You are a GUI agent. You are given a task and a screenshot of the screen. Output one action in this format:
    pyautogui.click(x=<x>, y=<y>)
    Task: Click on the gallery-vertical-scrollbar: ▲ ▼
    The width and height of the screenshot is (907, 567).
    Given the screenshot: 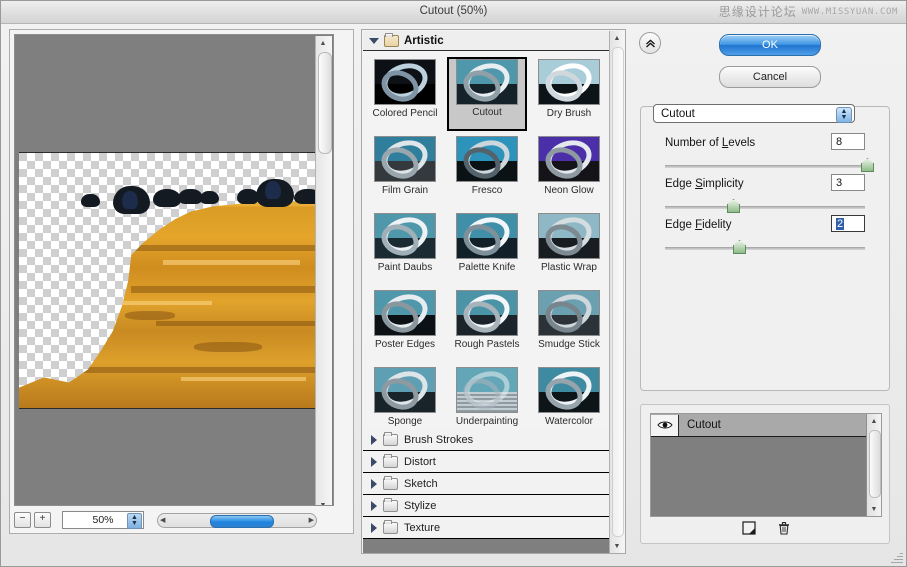 What is the action you would take?
    pyautogui.click(x=616, y=292)
    